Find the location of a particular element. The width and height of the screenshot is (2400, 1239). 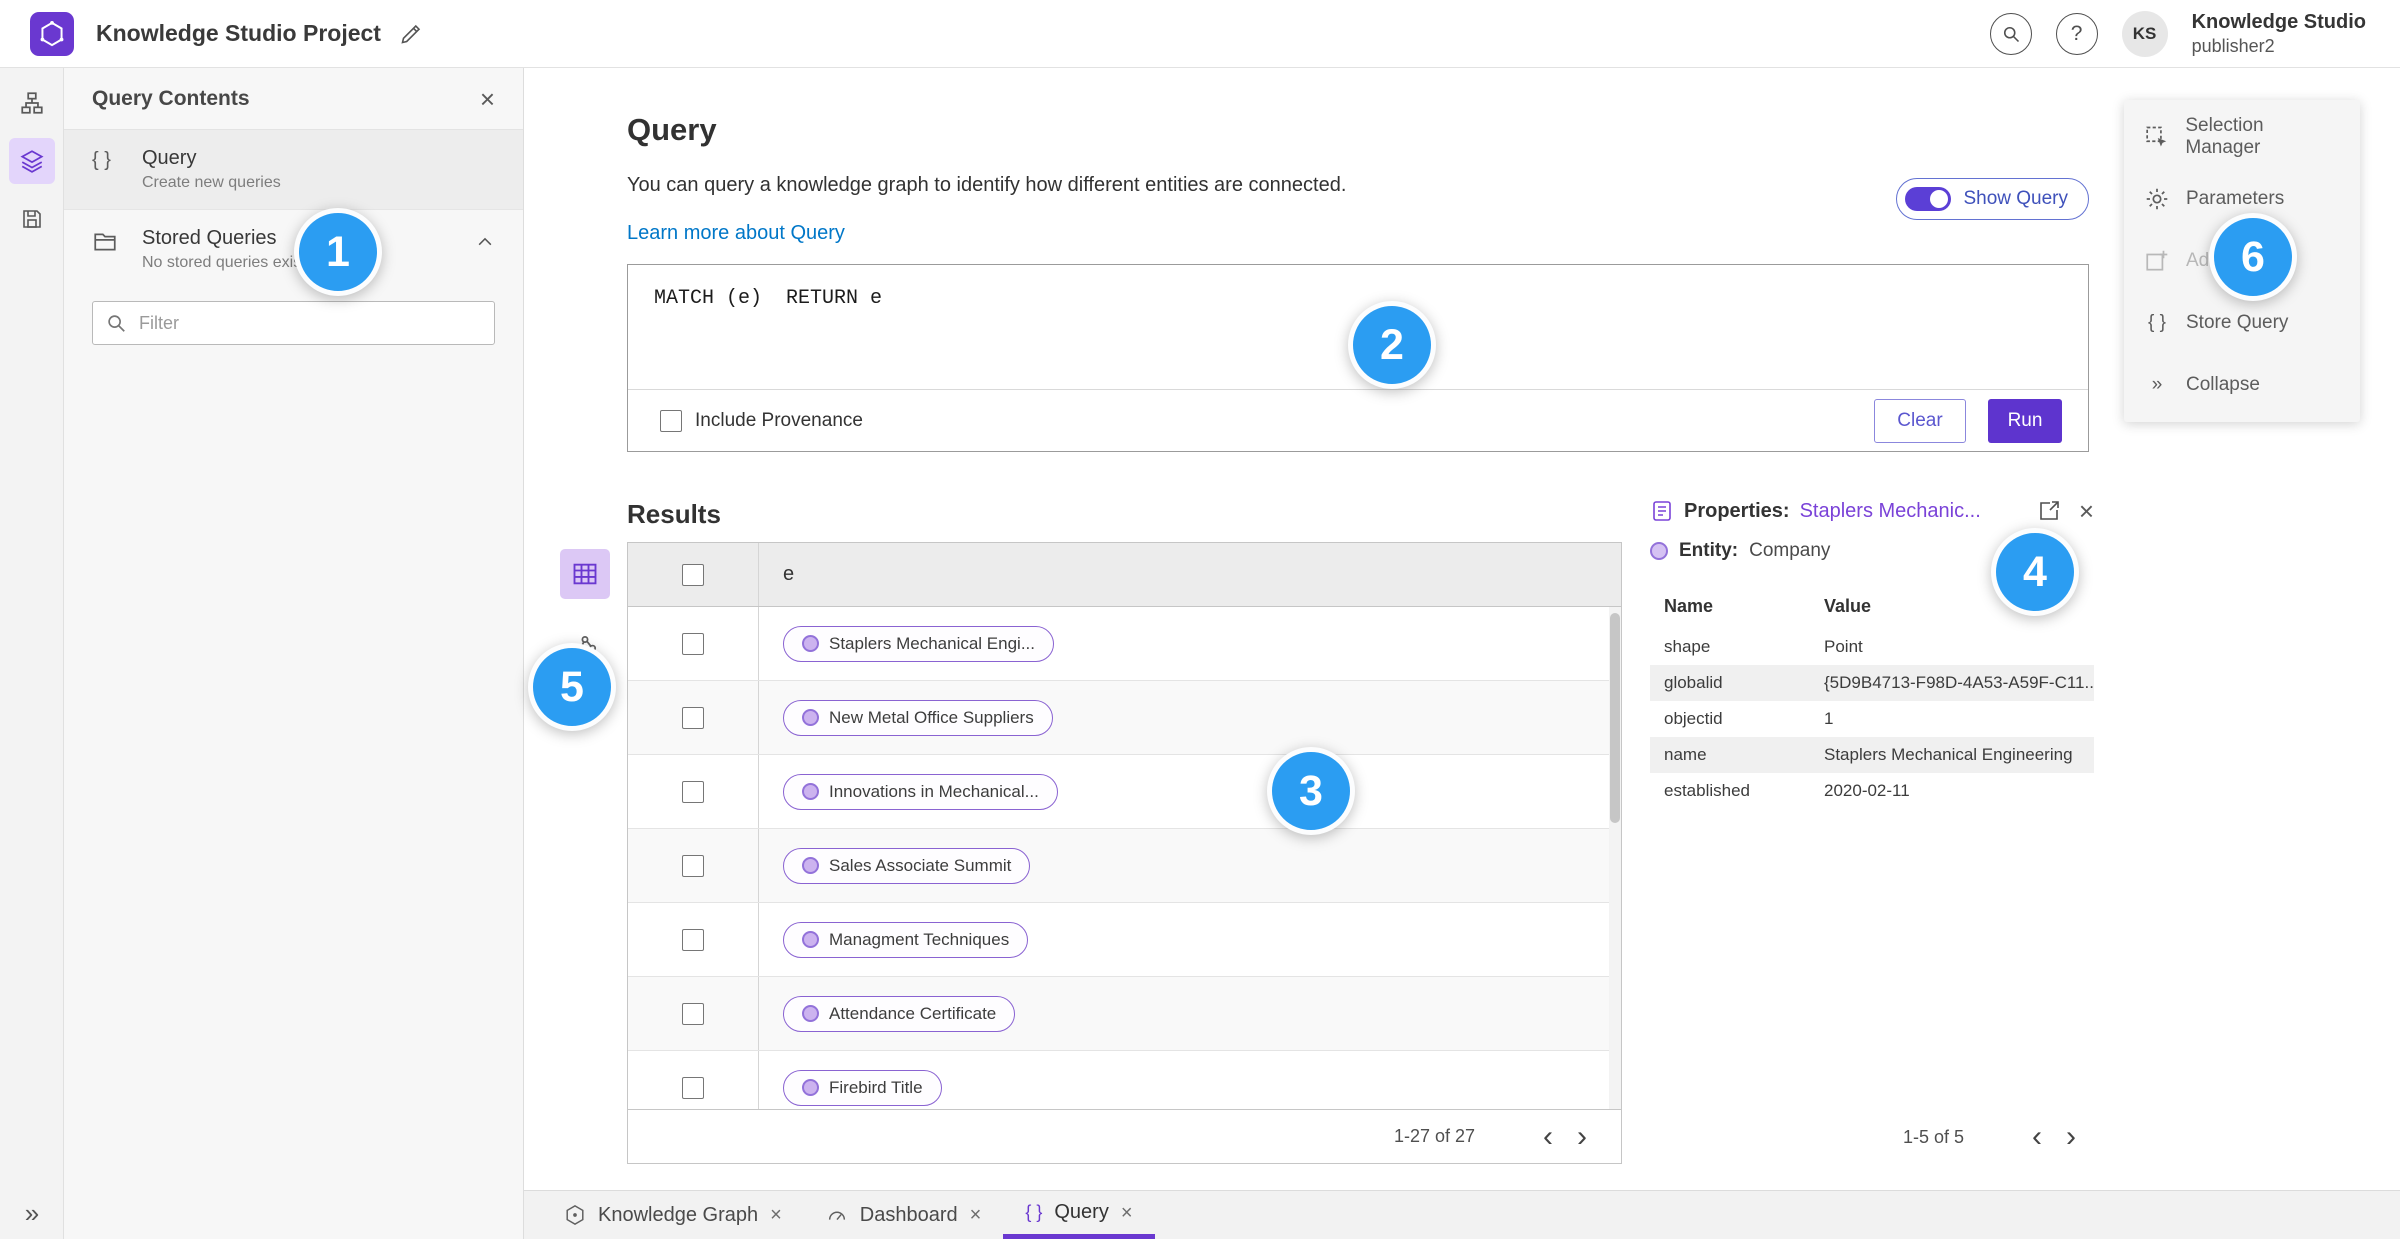

avatar: KS is located at coordinates (2144, 33).